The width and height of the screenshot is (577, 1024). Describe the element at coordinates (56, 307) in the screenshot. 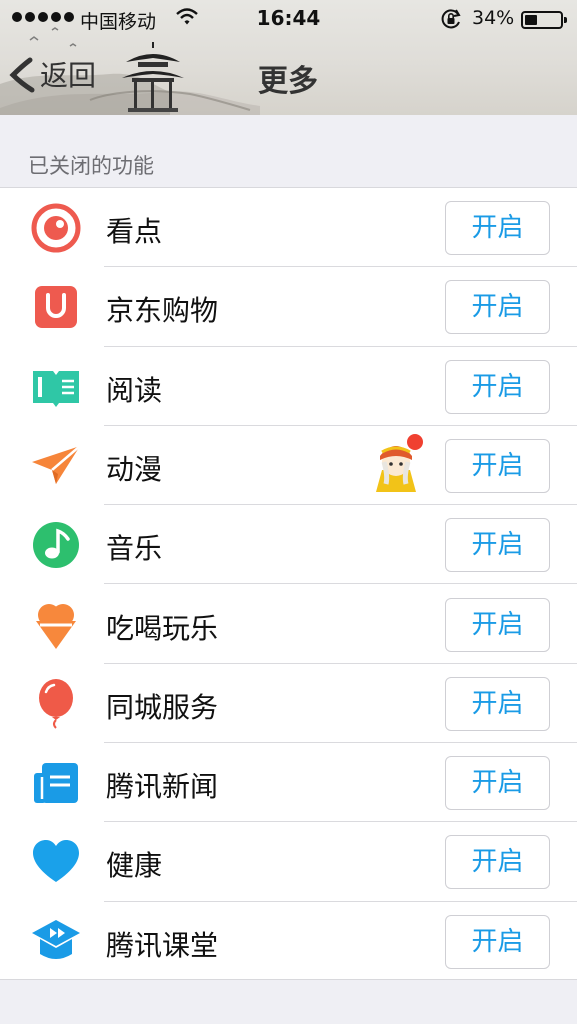

I see `shopping-bag-icon` at that location.